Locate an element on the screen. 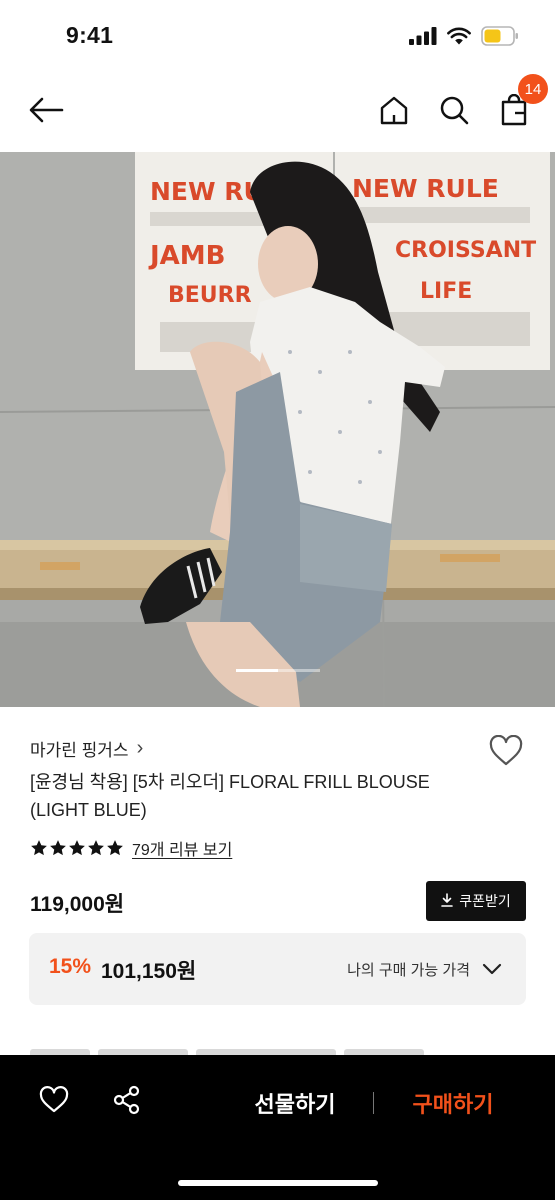  rating-row: 79개 리뷰 보기 is located at coordinates (131, 848).